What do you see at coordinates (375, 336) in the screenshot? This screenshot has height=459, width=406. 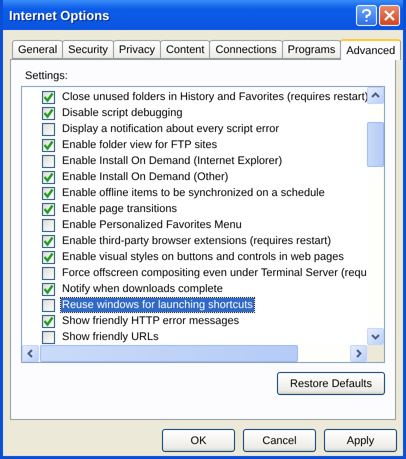 I see `scroll-down-icon` at bounding box center [375, 336].